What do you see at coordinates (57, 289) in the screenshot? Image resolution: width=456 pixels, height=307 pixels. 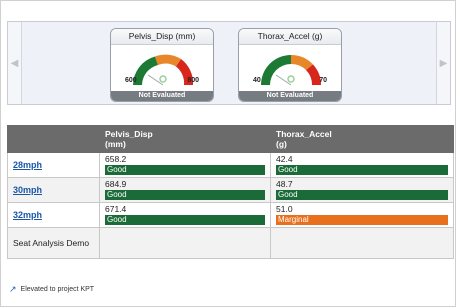 I see `elevated-text: Elevated to project KPT` at bounding box center [57, 289].